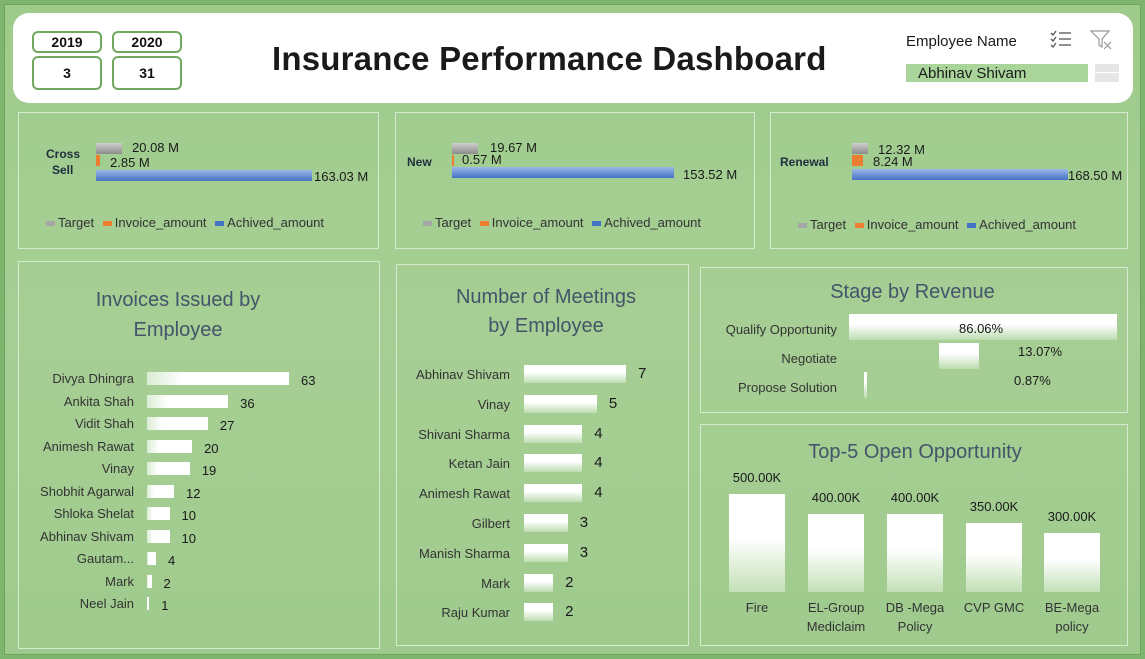  Describe the element at coordinates (546, 326) in the screenshot. I see `meetings-title-2: by Employee` at that location.